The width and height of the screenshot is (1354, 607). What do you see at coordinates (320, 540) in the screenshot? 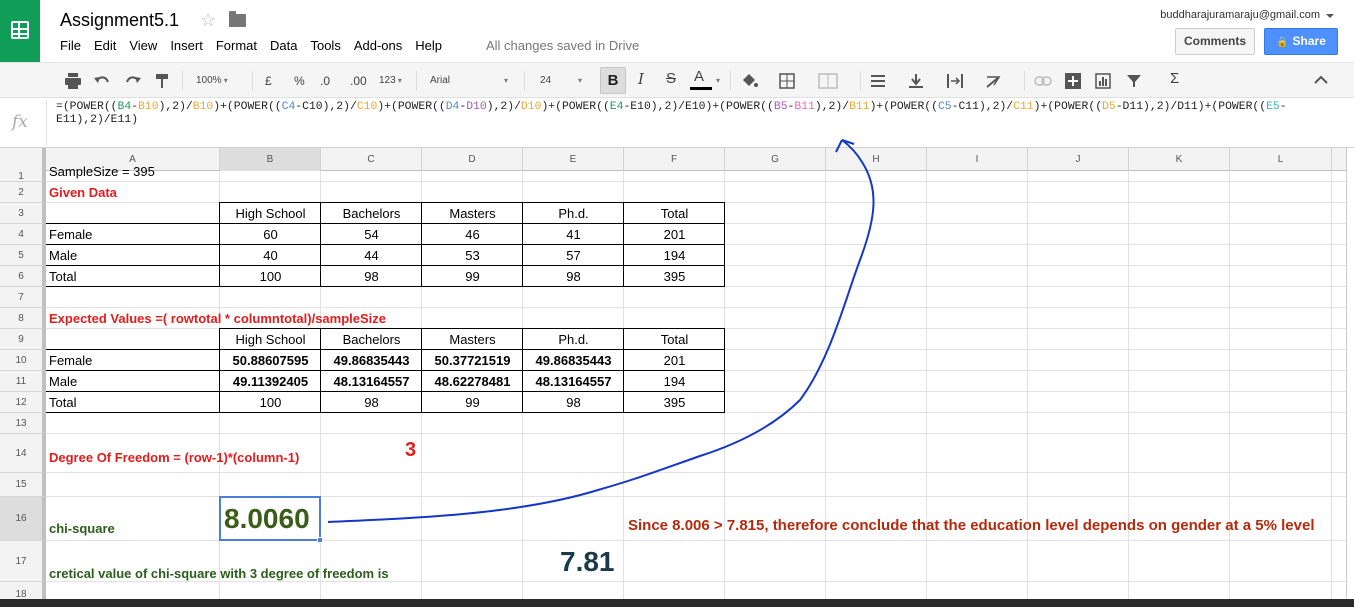
I see `fill-handle` at bounding box center [320, 540].